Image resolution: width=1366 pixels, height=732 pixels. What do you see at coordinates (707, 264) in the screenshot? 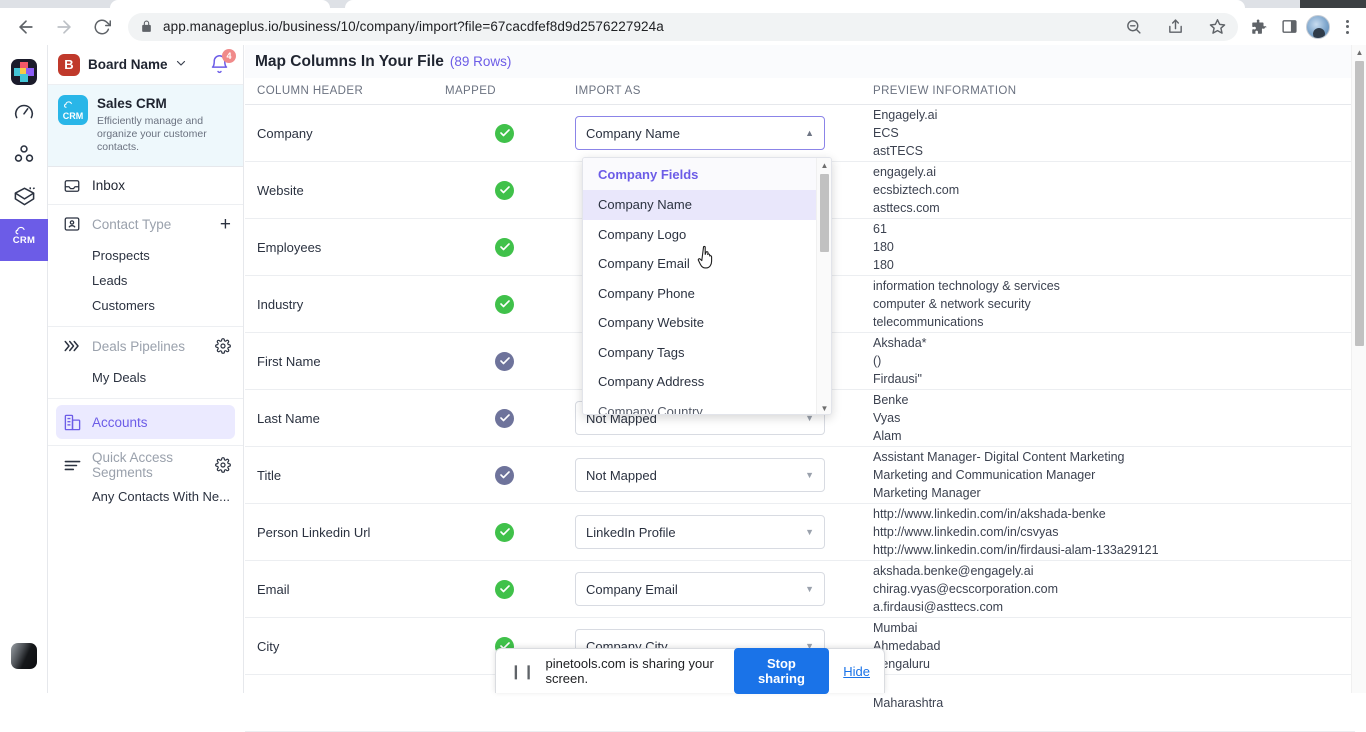
I see `dropdown-option: Company Email` at bounding box center [707, 264].